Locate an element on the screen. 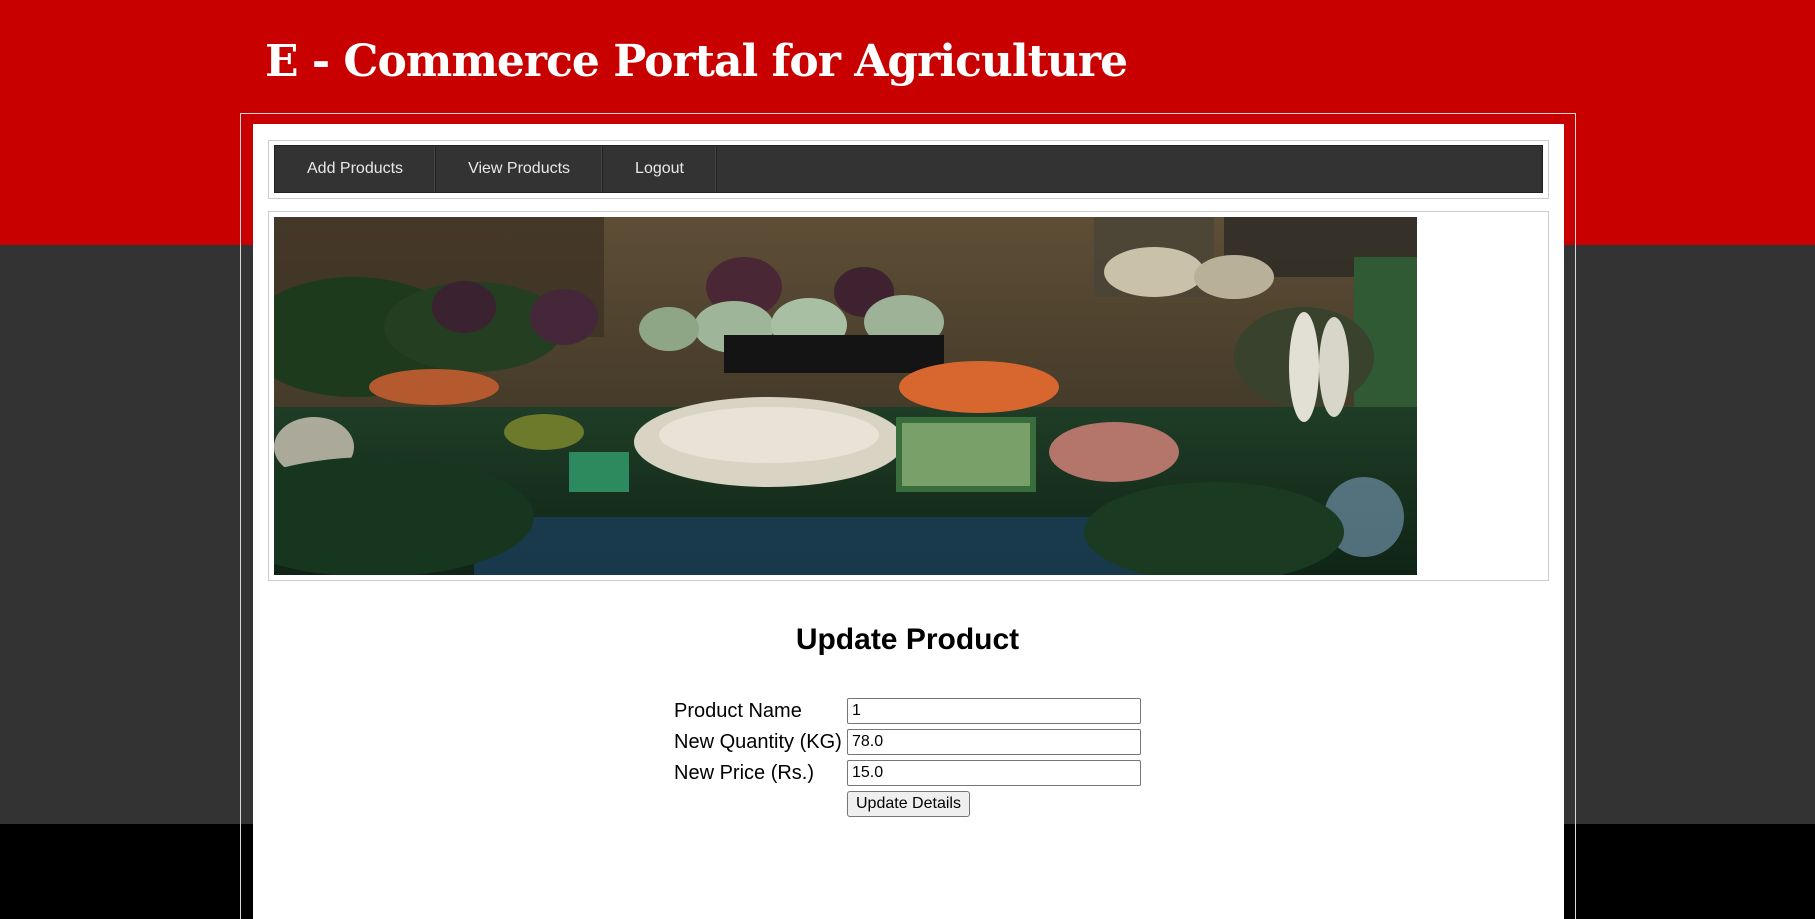 This screenshot has height=919, width=1815. nav-add-products: Add Products is located at coordinates (356, 169).